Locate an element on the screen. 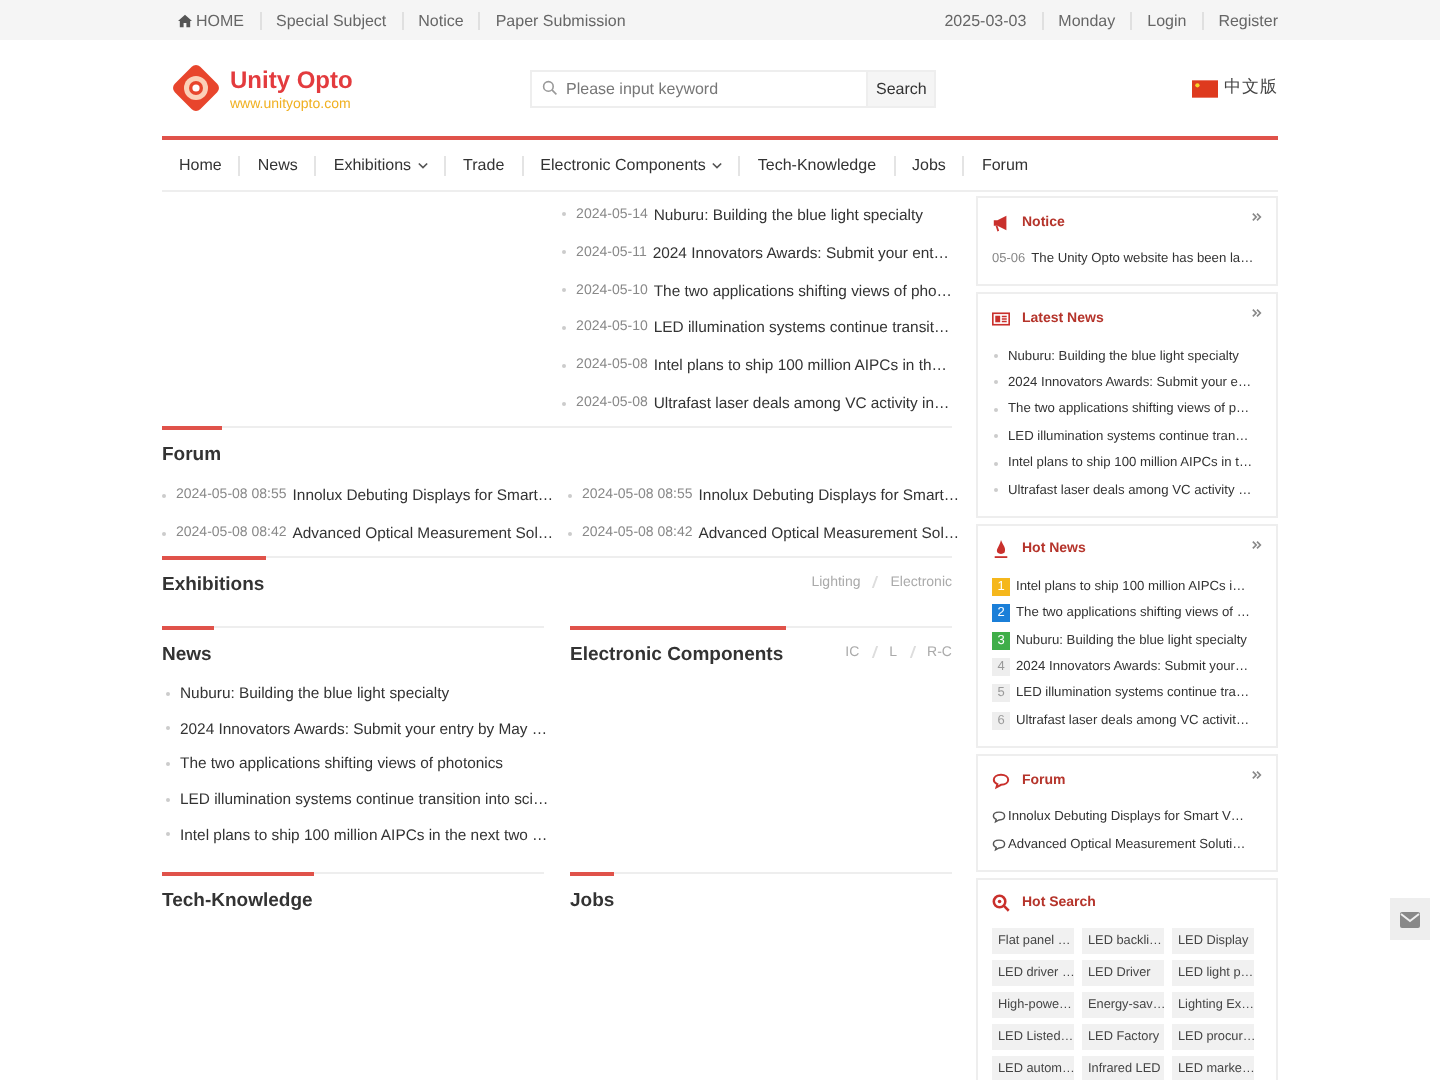  date-text: 2025-03-03 is located at coordinates (985, 20).